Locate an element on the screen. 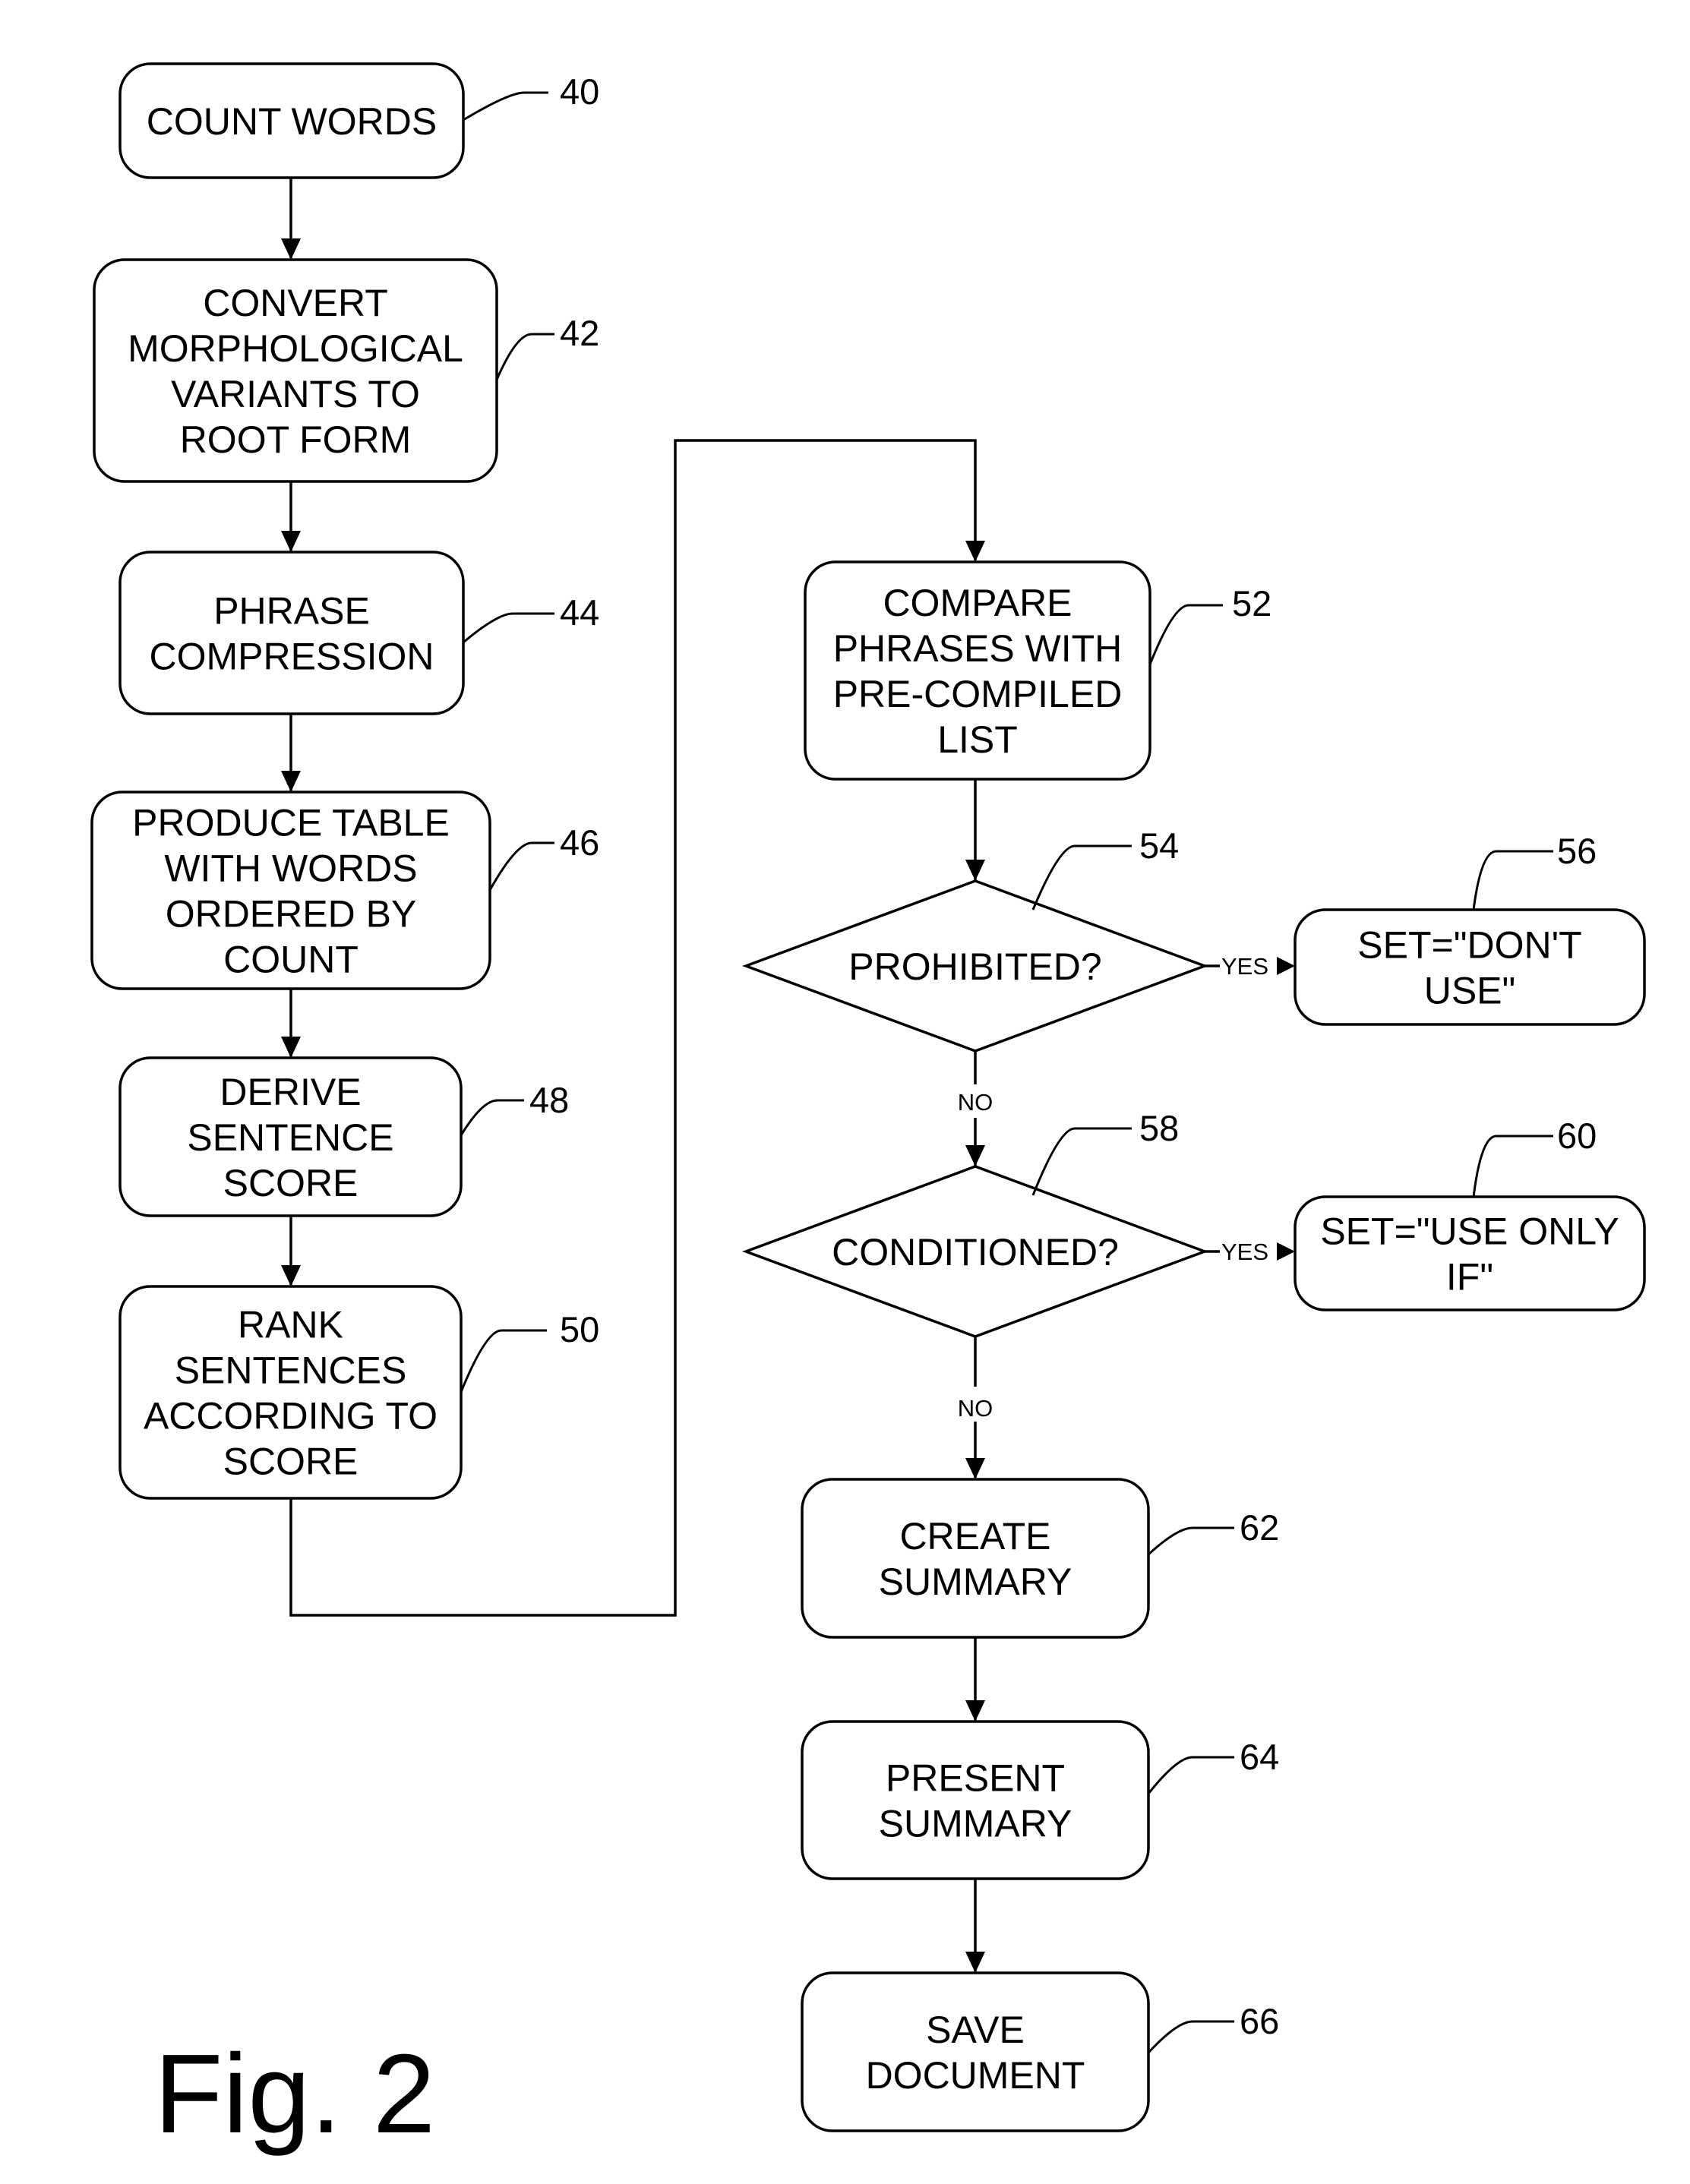 This screenshot has height=2184, width=1690. step-44: PHRASECOMPRESSION is located at coordinates (291, 633).